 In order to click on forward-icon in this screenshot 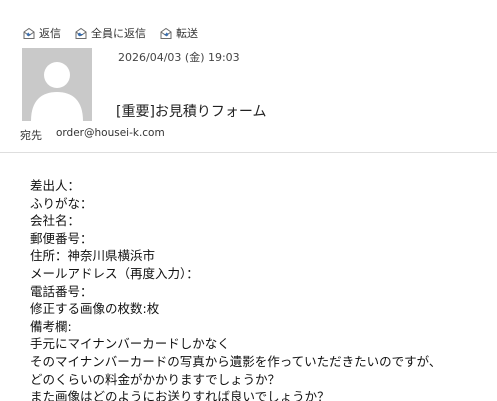, I will do `click(166, 33)`.